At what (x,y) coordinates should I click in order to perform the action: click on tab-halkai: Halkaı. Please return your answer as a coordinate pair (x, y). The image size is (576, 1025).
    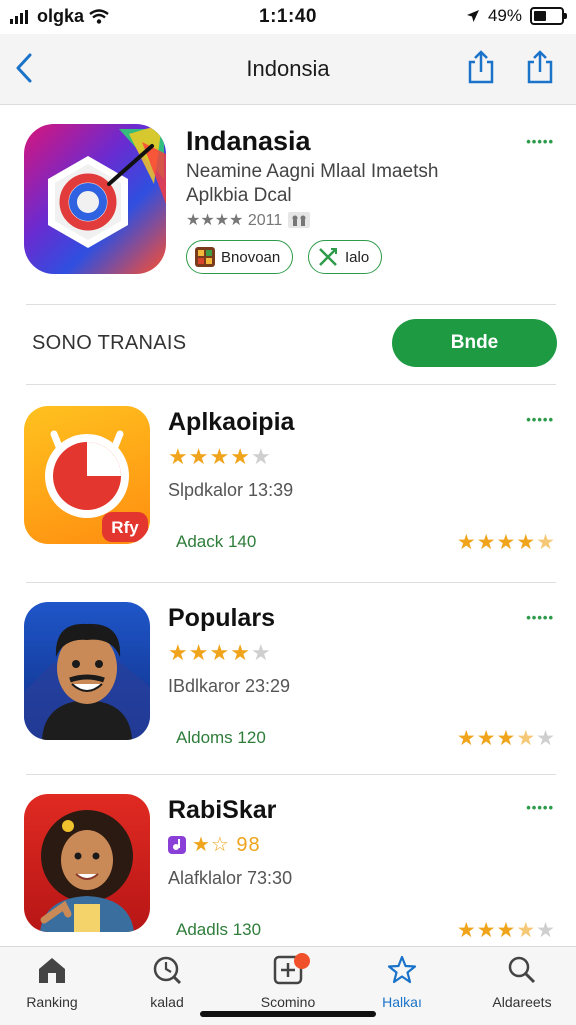
    Looking at the image, I should click on (402, 982).